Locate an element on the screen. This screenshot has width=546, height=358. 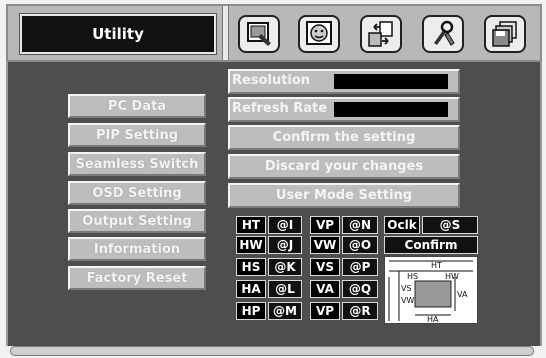
tools-icon is located at coordinates (444, 33).